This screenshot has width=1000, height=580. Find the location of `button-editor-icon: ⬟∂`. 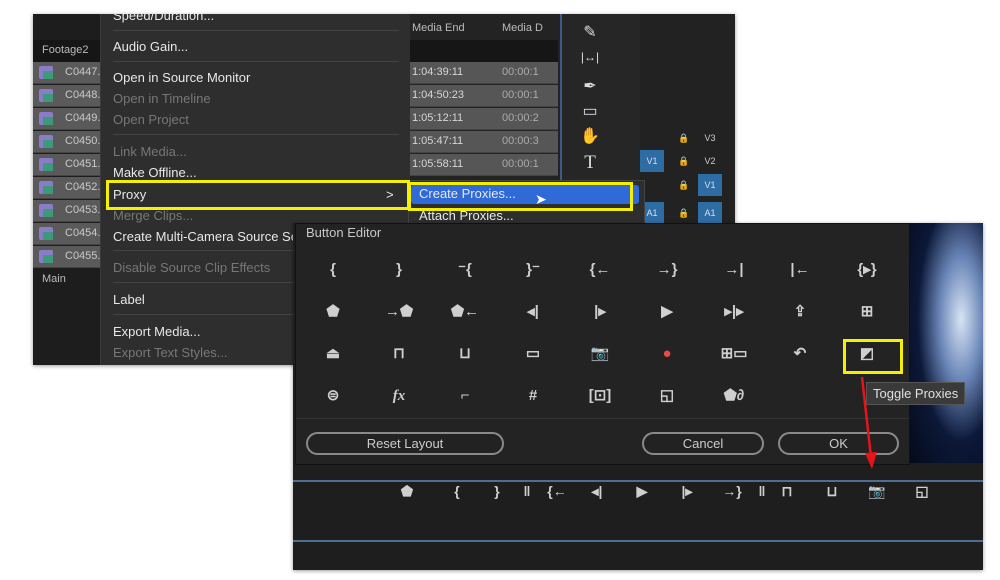

button-editor-icon: ⬟∂ is located at coordinates (734, 396).